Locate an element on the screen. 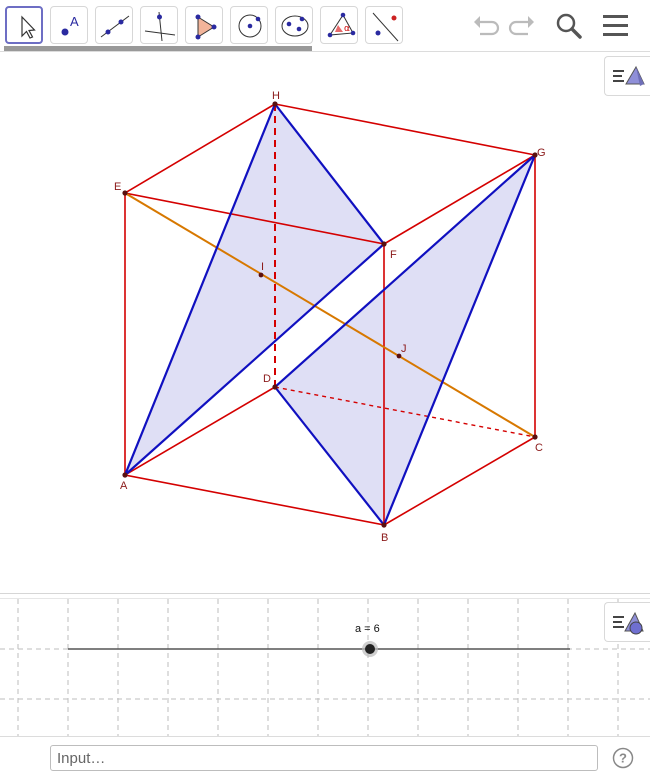 The image size is (650, 780). main-menu-button is located at coordinates (616, 26).